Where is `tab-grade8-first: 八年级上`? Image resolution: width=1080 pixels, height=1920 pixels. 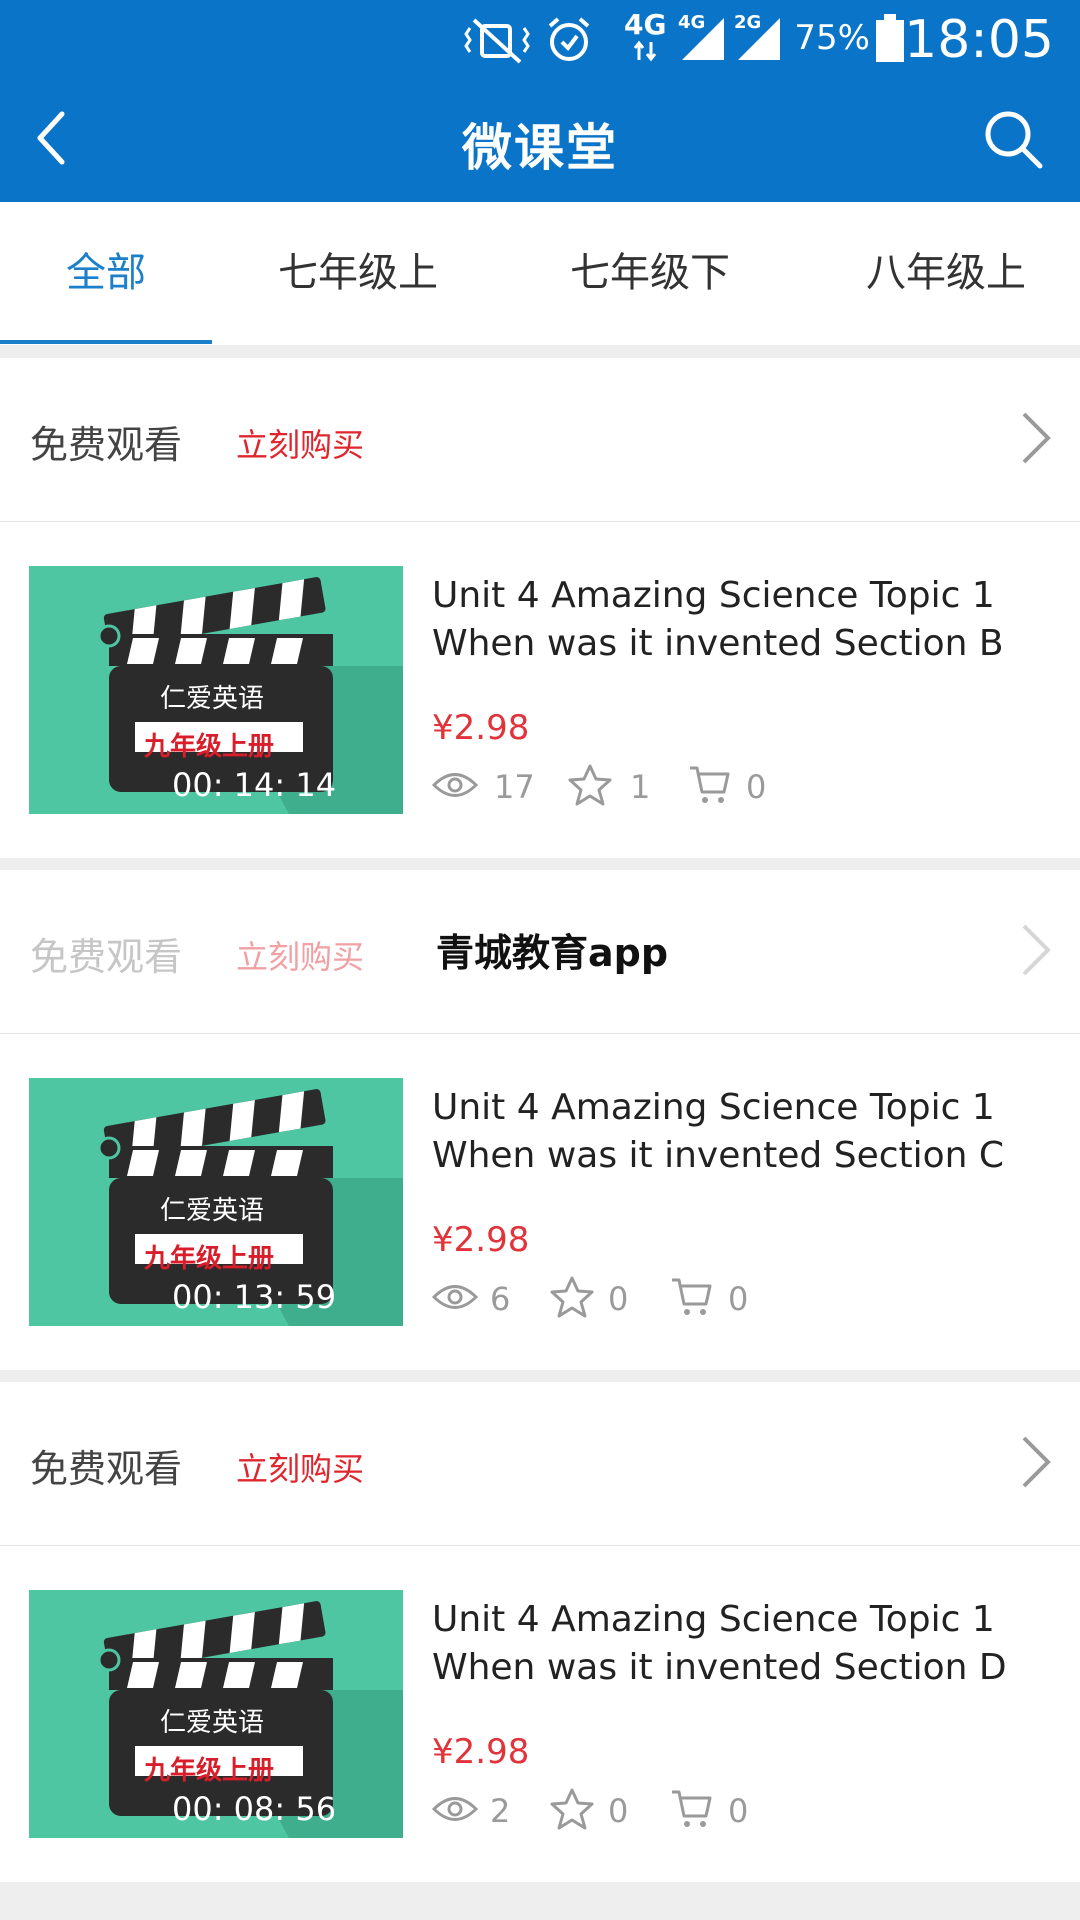 tab-grade8-first: 八年级上 is located at coordinates (946, 273).